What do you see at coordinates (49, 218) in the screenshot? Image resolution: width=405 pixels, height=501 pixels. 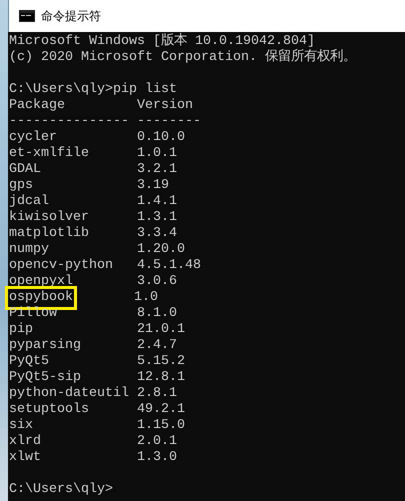 I see `package-name: kiwisolver` at bounding box center [49, 218].